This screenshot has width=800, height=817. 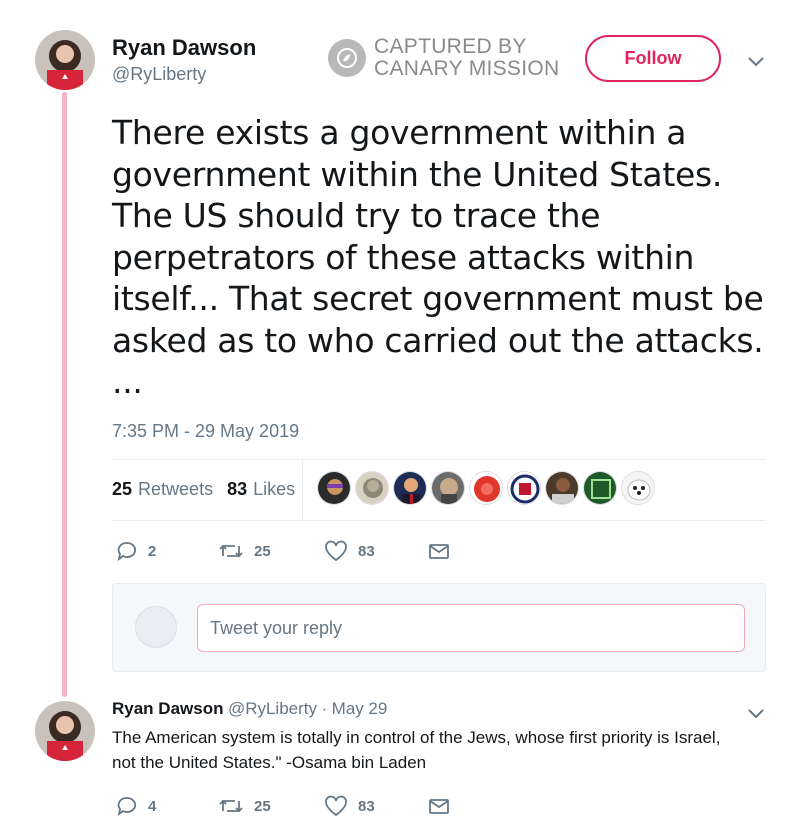 What do you see at coordinates (65, 731) in the screenshot?
I see `reply-author-avatar` at bounding box center [65, 731].